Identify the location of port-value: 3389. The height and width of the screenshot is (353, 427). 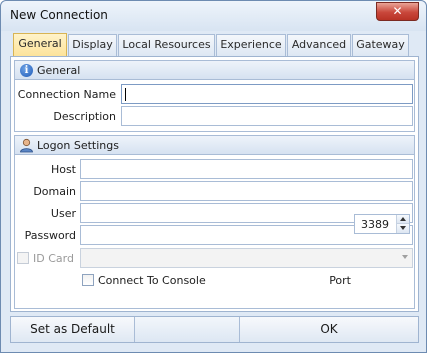
(375, 224).